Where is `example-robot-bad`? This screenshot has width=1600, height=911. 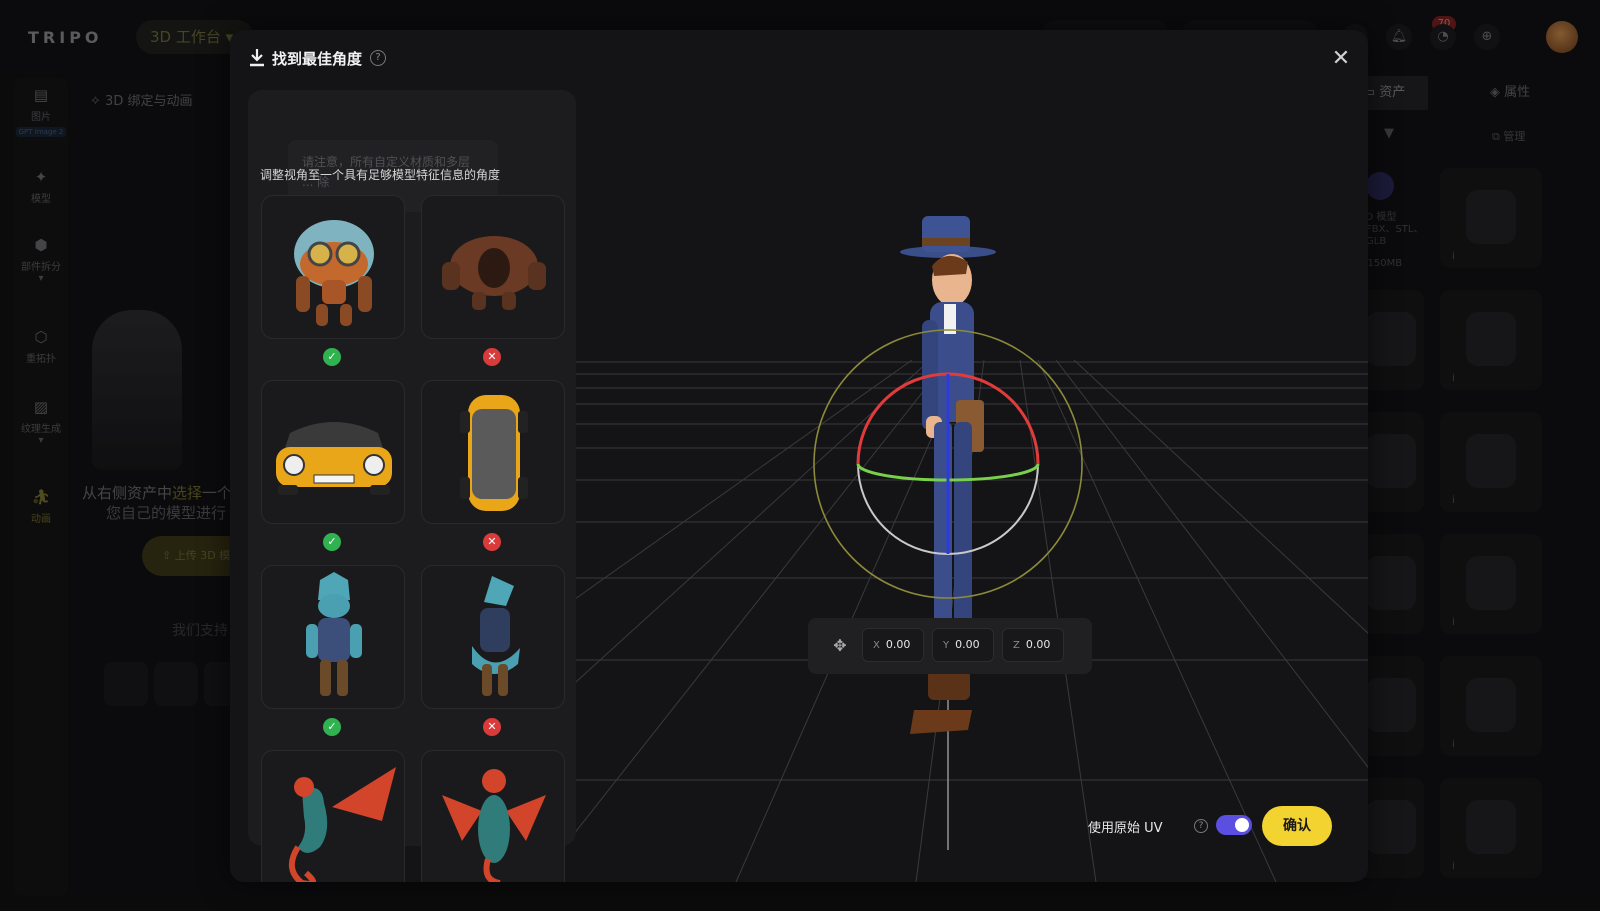
example-robot-bad is located at coordinates (493, 267).